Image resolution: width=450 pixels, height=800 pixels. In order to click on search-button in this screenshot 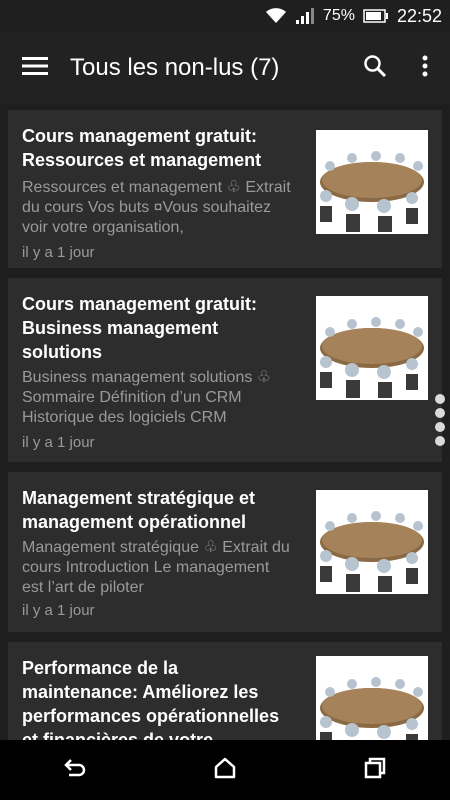, I will do `click(375, 68)`.